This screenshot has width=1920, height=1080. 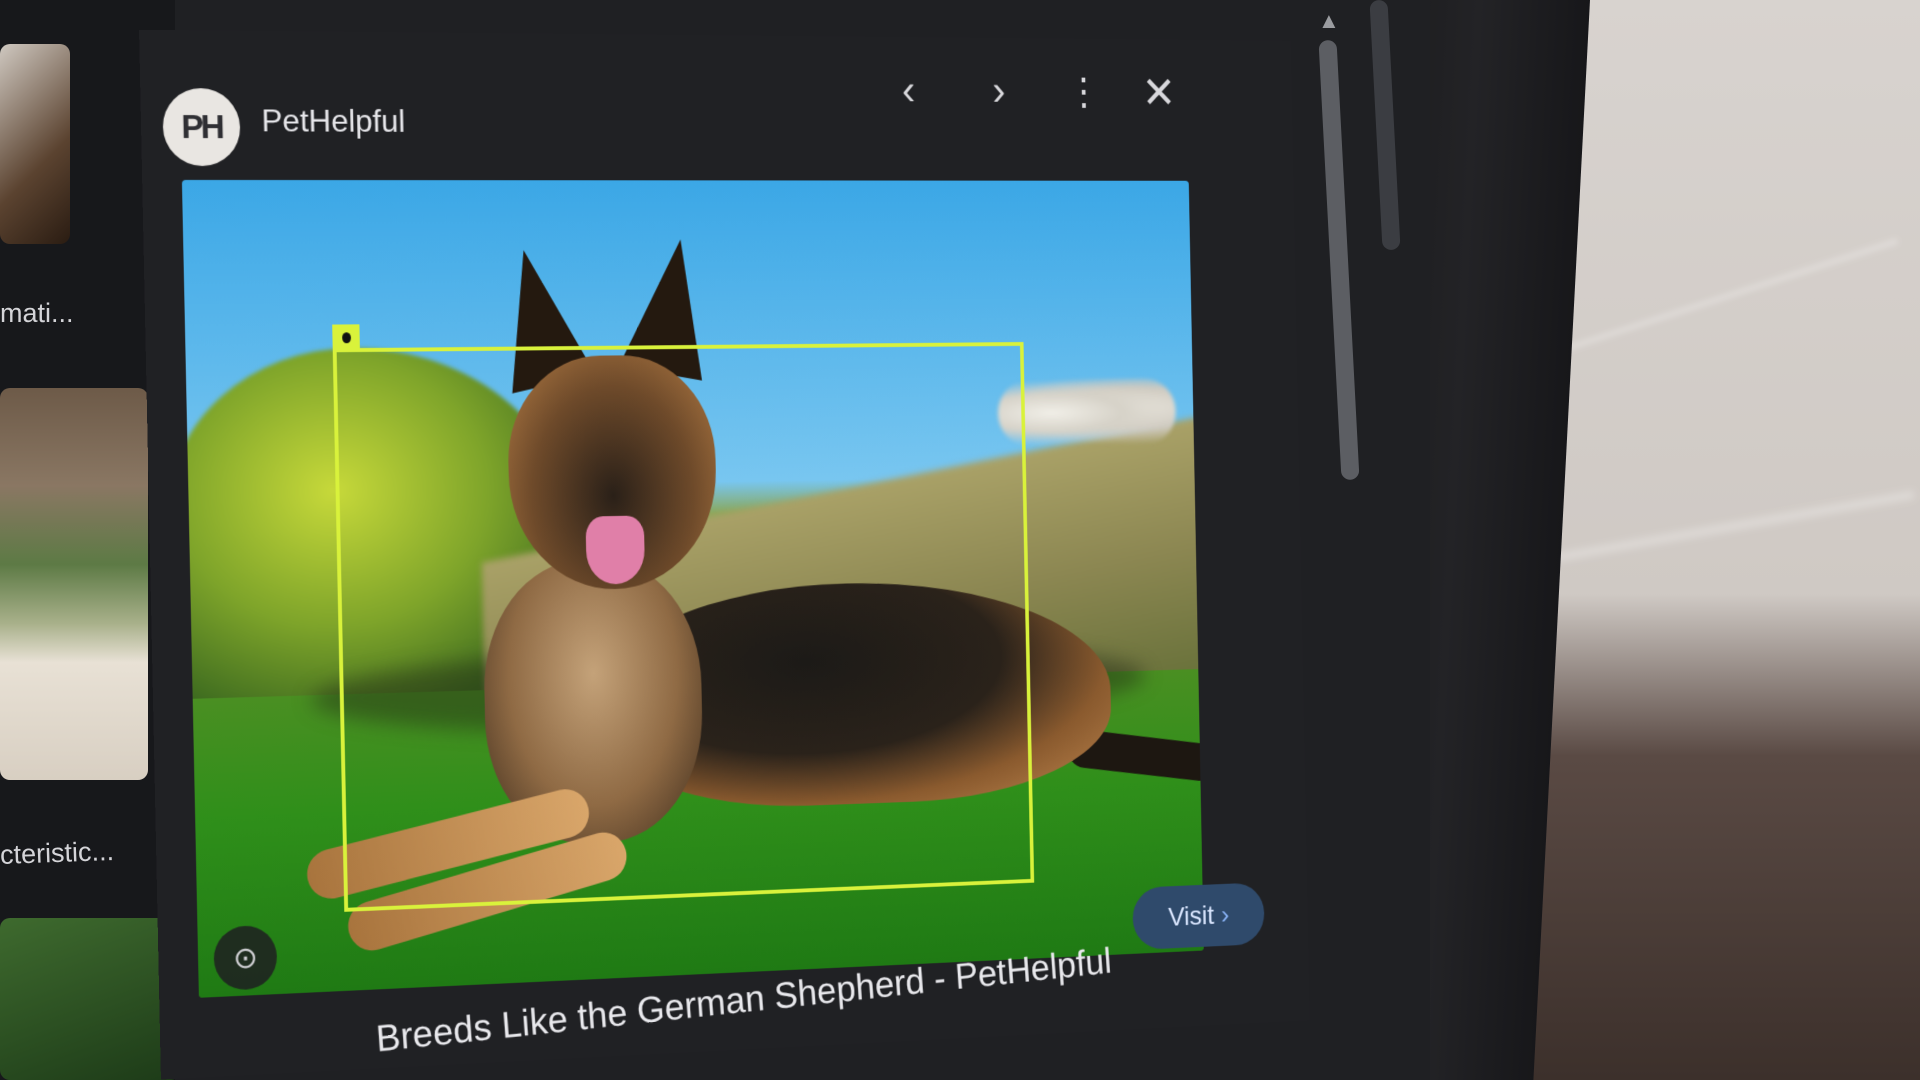 What do you see at coordinates (333, 121) in the screenshot?
I see `site-name: PetHelpful` at bounding box center [333, 121].